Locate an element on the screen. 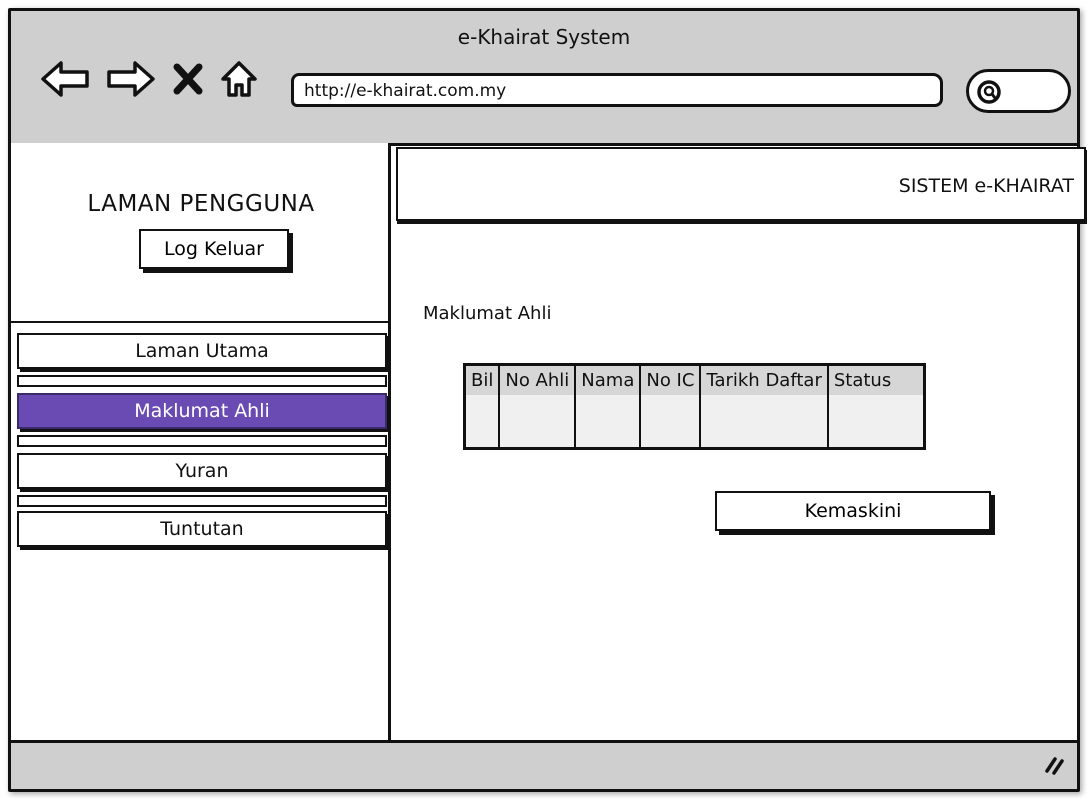 This screenshot has height=798, width=1088. update-button: Kemaskini is located at coordinates (853, 511).